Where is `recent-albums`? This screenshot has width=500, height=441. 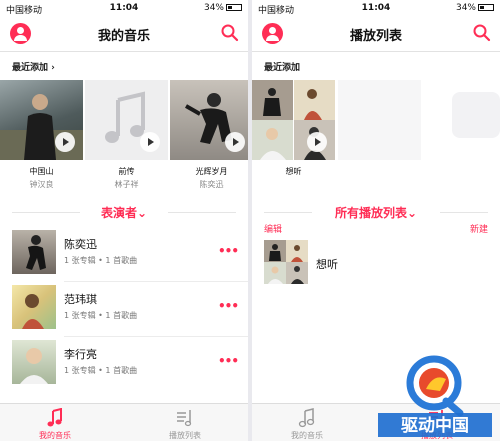 recent-albums is located at coordinates (124, 120).